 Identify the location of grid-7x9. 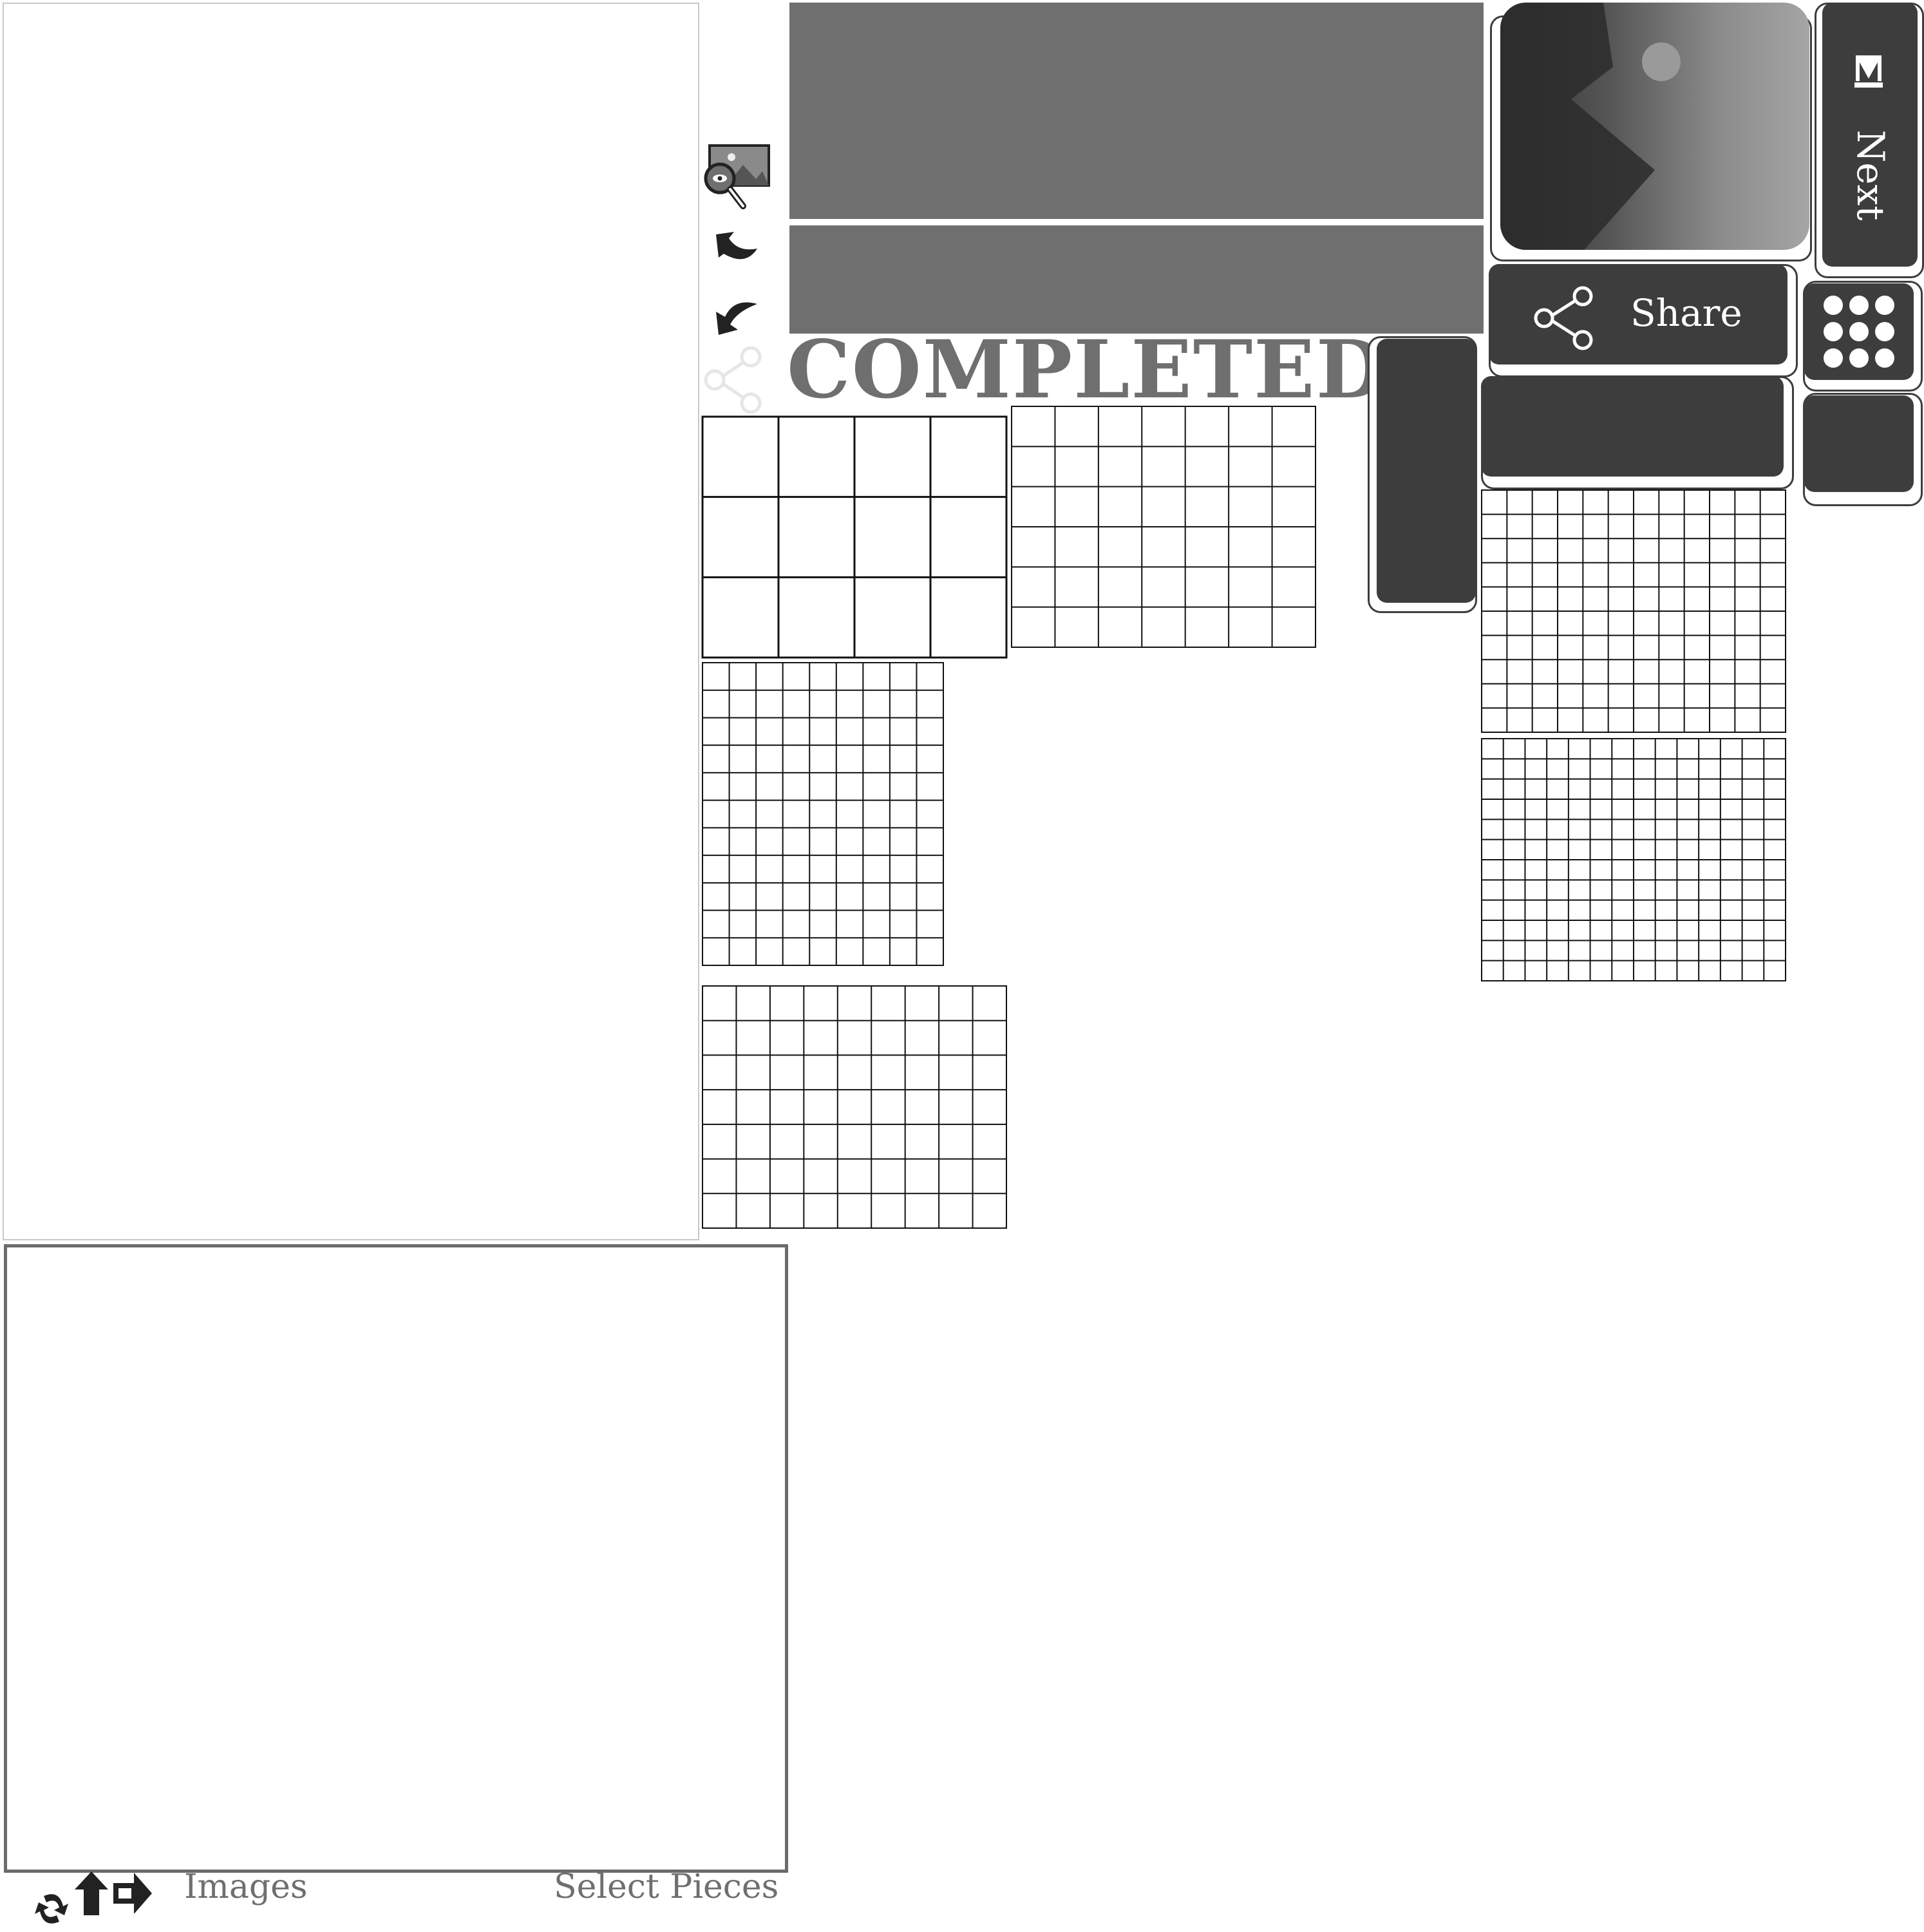
(854, 1107).